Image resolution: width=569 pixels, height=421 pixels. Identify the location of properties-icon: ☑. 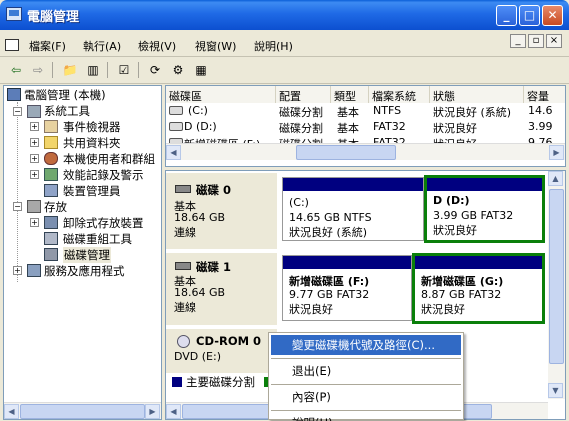
(124, 70).